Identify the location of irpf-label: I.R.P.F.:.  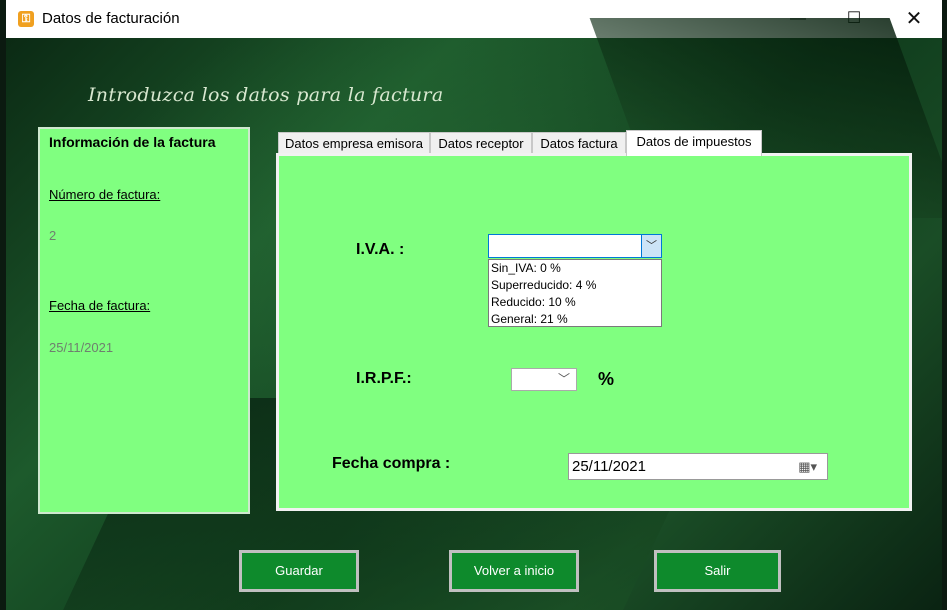
(384, 378).